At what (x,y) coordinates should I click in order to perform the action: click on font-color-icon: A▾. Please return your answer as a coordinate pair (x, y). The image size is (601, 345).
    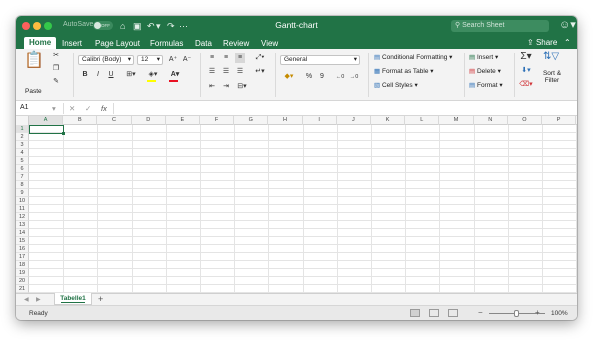
    Looking at the image, I should click on (175, 75).